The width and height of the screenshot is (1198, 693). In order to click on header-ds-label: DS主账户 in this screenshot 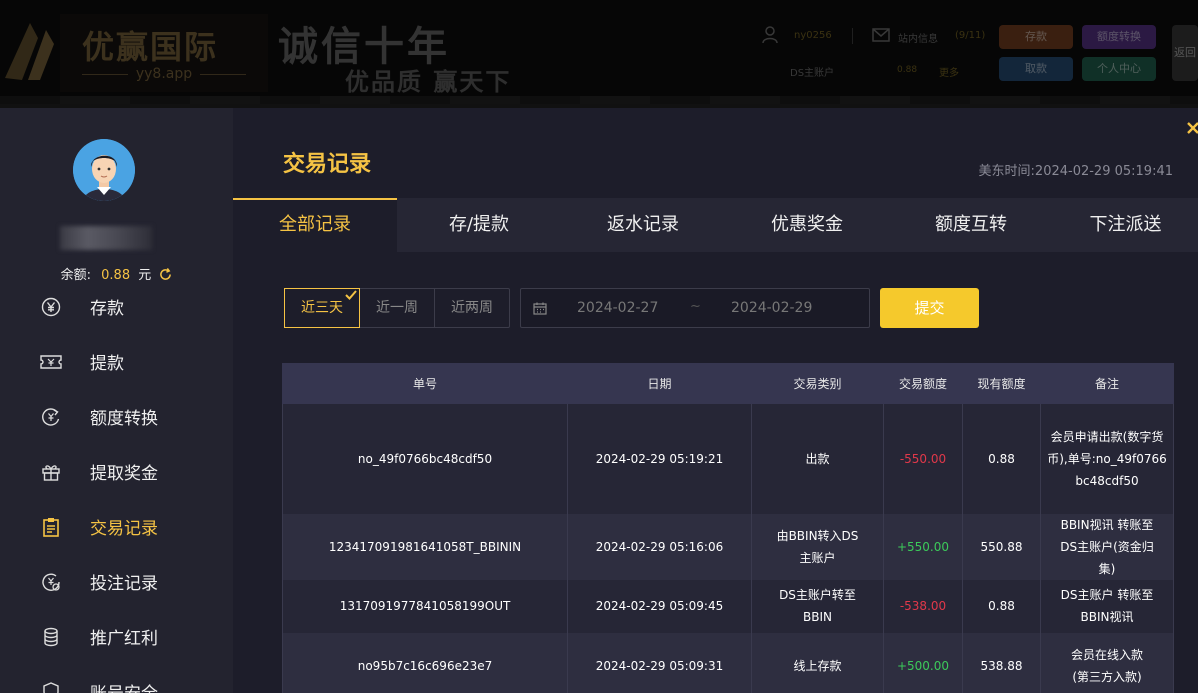, I will do `click(812, 73)`.